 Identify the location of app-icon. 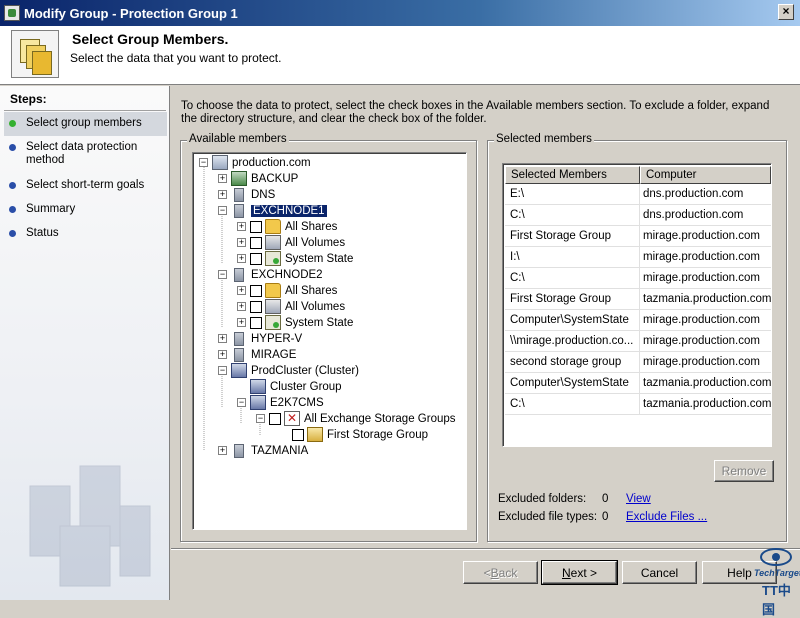
(12, 13).